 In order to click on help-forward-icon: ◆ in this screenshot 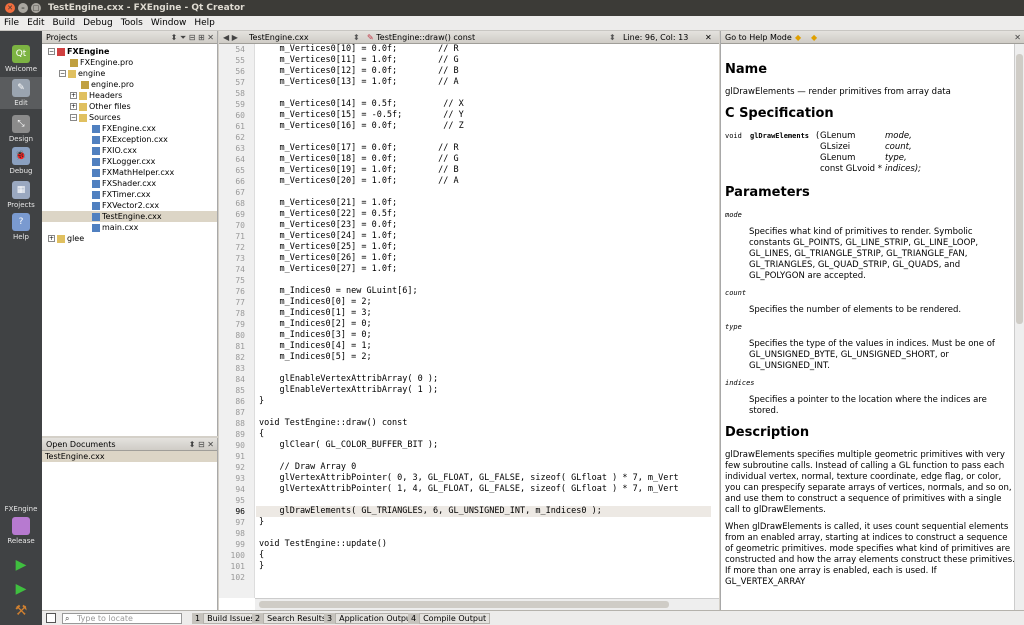, I will do `click(814, 37)`.